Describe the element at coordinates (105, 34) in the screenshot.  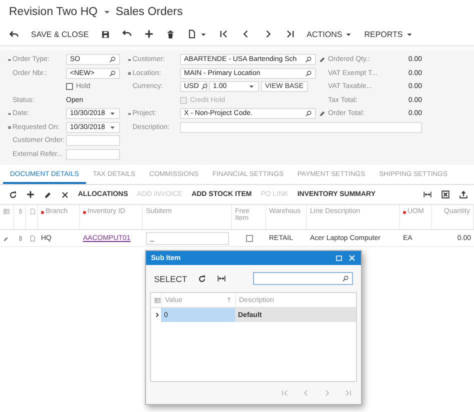
I see `save-icon` at that location.